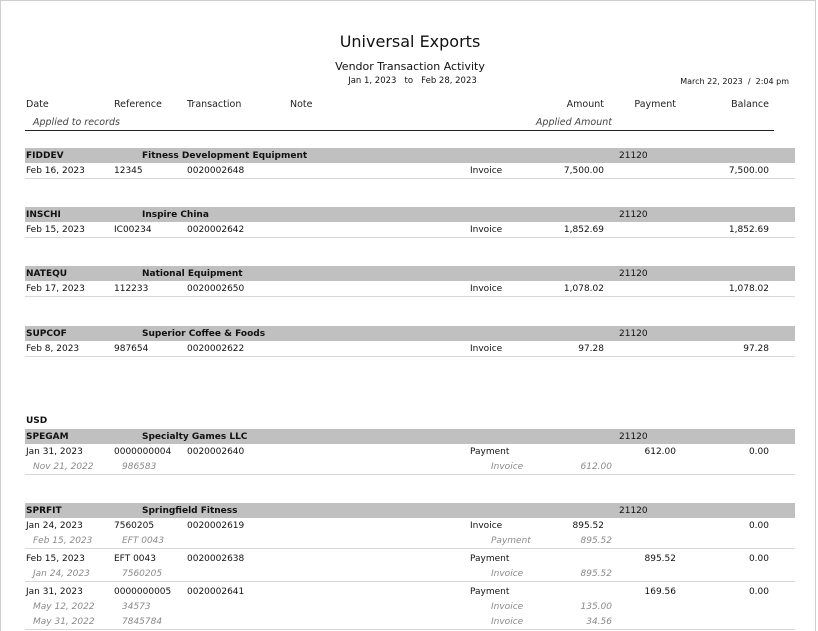 The height and width of the screenshot is (631, 818). I want to click on row-date: Feb 8, 2023, so click(53, 349).